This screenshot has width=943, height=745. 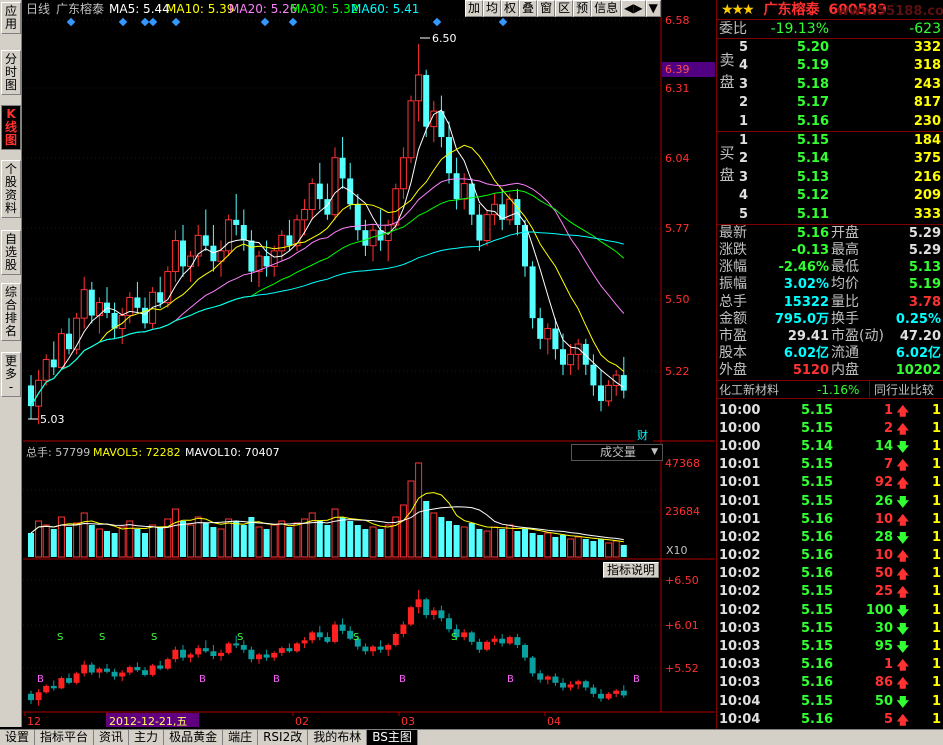 What do you see at coordinates (830, 720) in the screenshot?
I see `tick-row: 10:04 5.16 5 🡅 1` at bounding box center [830, 720].